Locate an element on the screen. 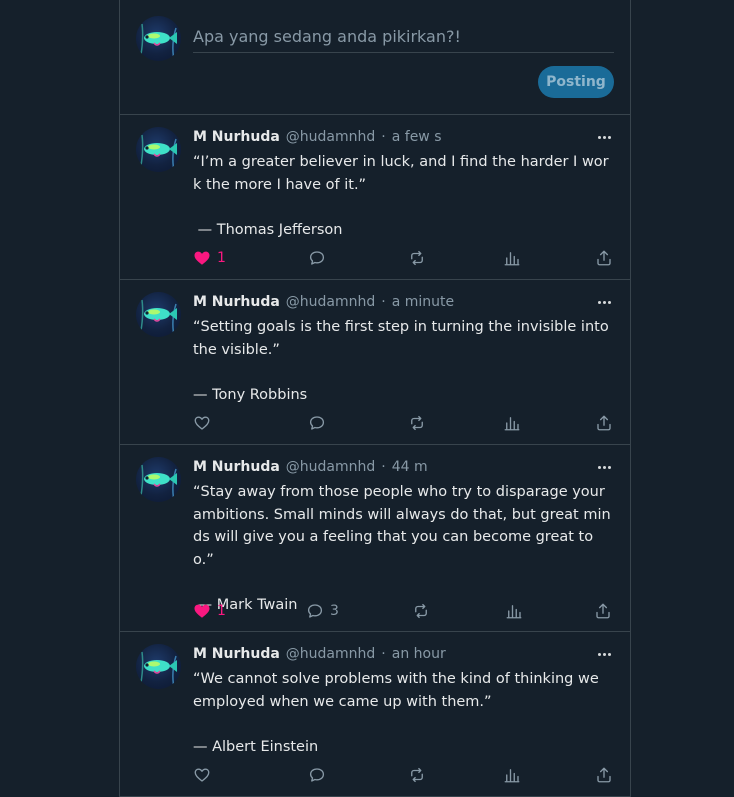  timestamp: a minute is located at coordinates (423, 302).